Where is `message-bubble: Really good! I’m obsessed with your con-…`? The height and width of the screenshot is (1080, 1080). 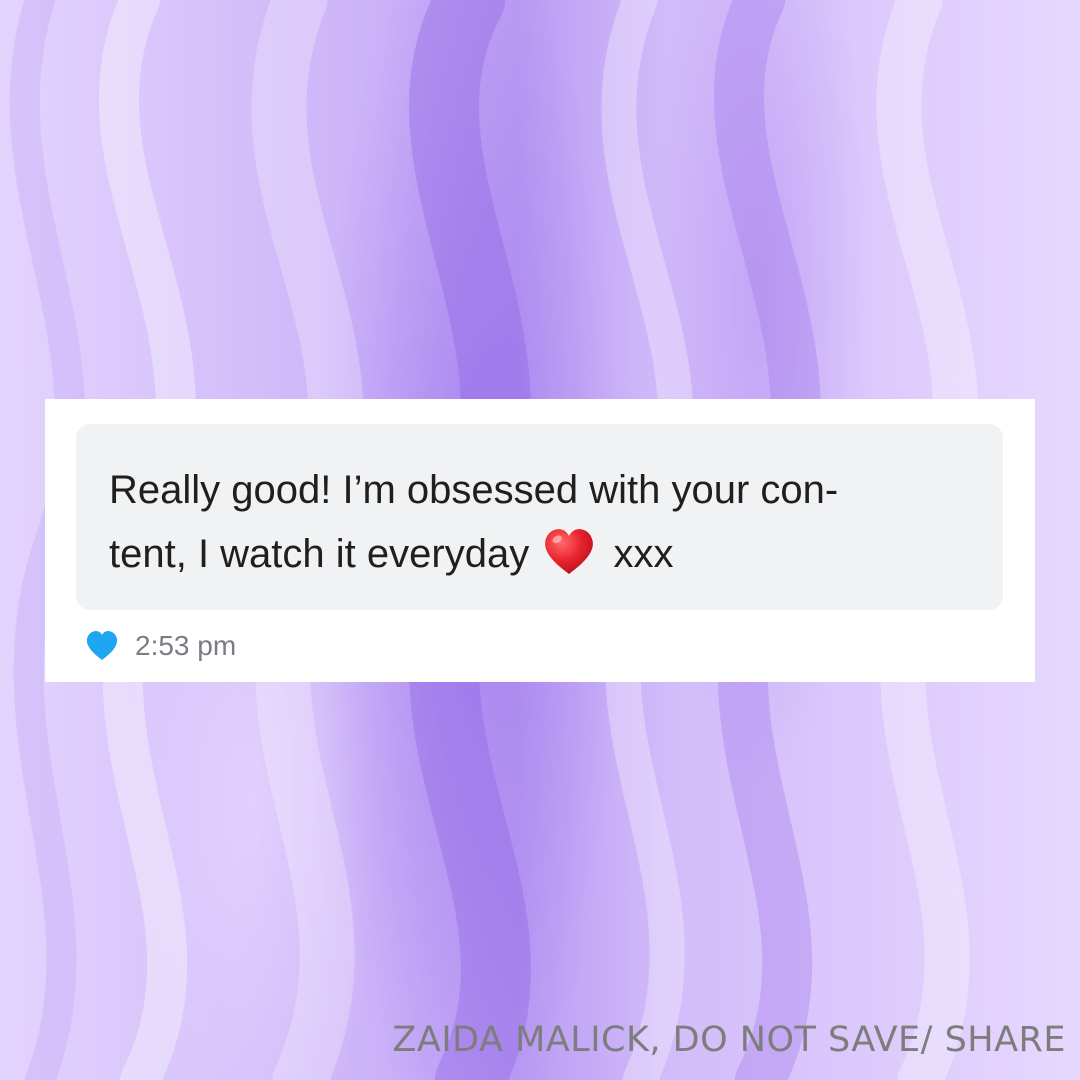
message-bubble: Really good! I’m obsessed with your con-… is located at coordinates (539, 517).